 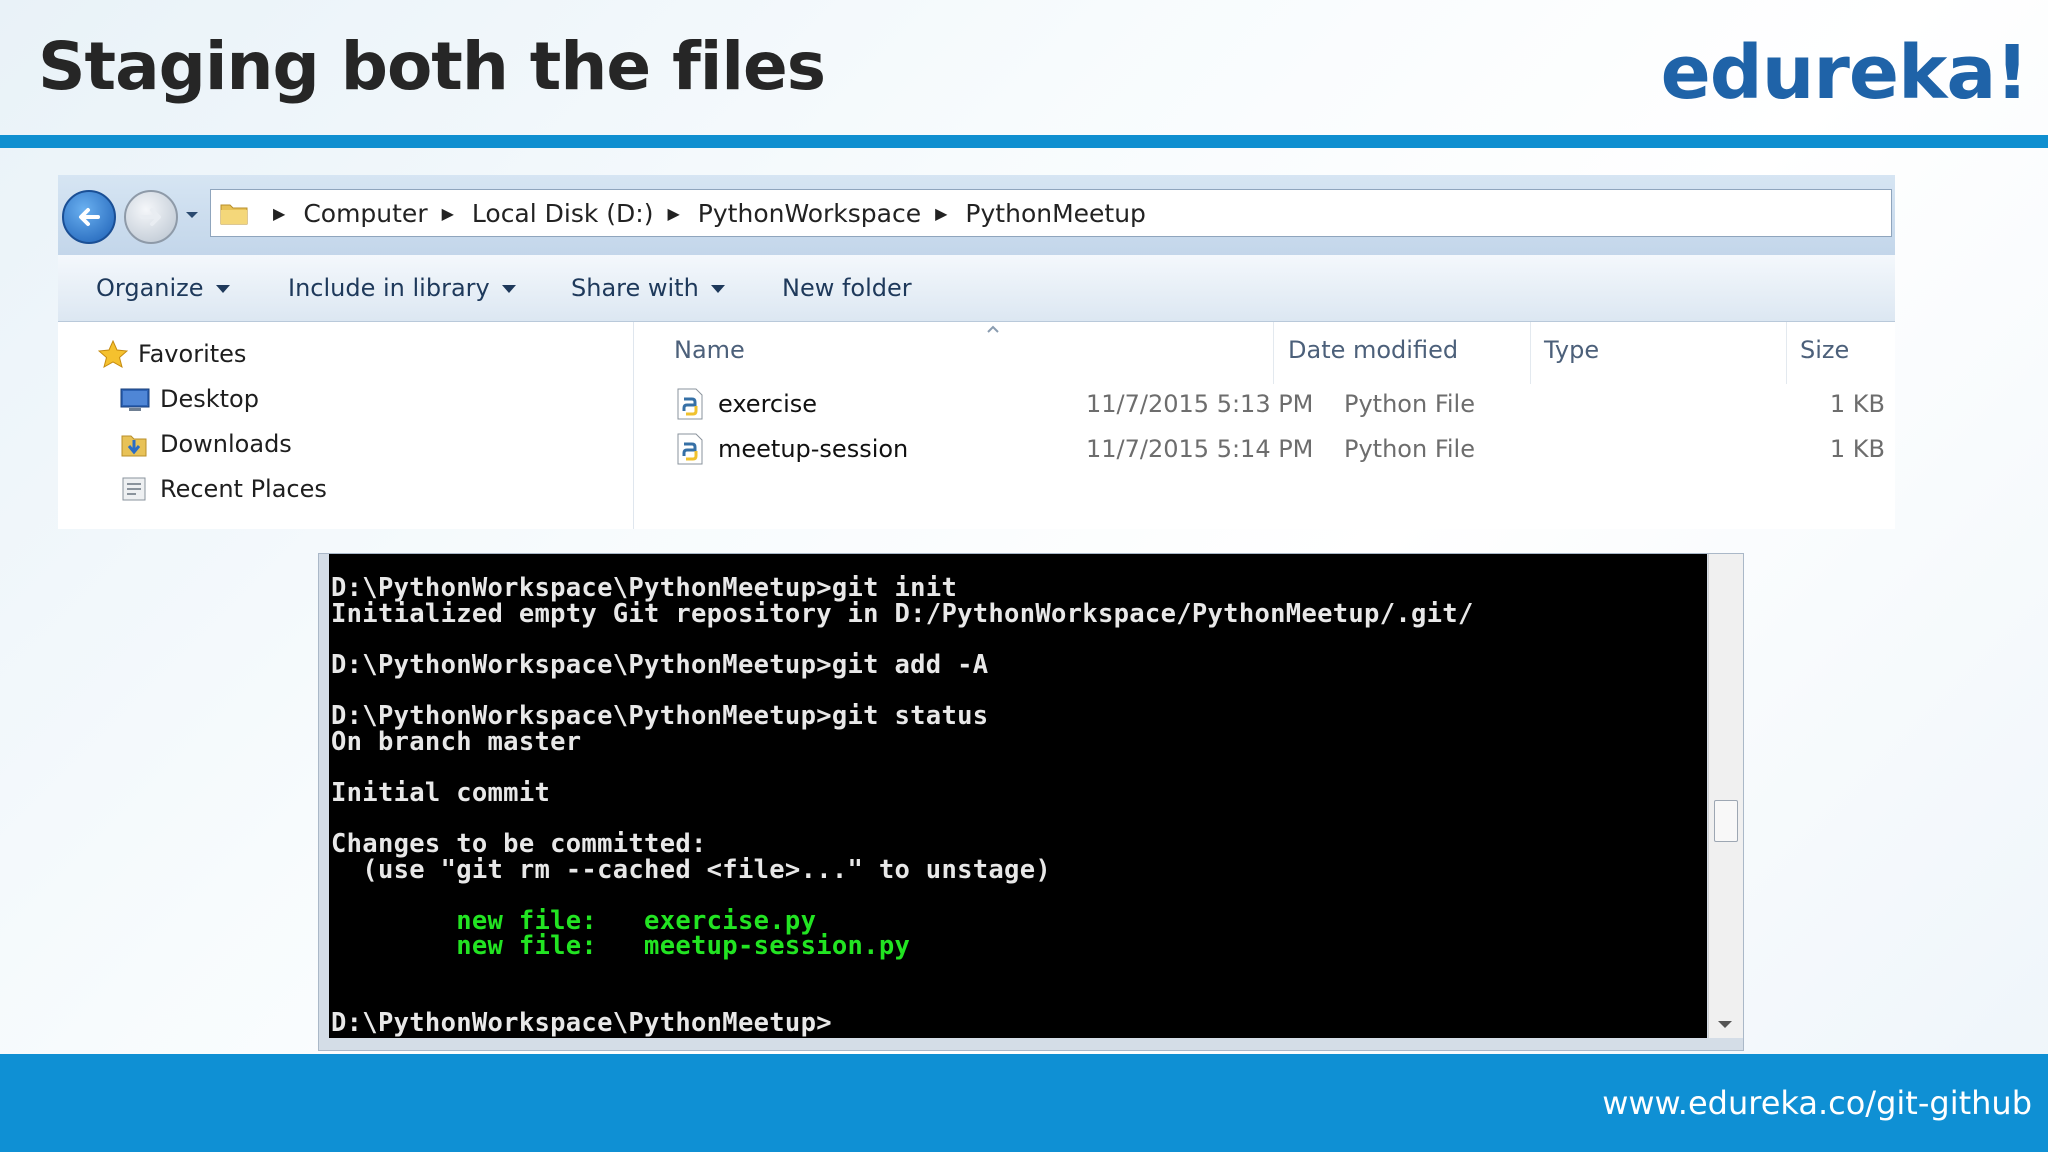 I want to click on edureka-logo: edureka!, so click(x=1844, y=73).